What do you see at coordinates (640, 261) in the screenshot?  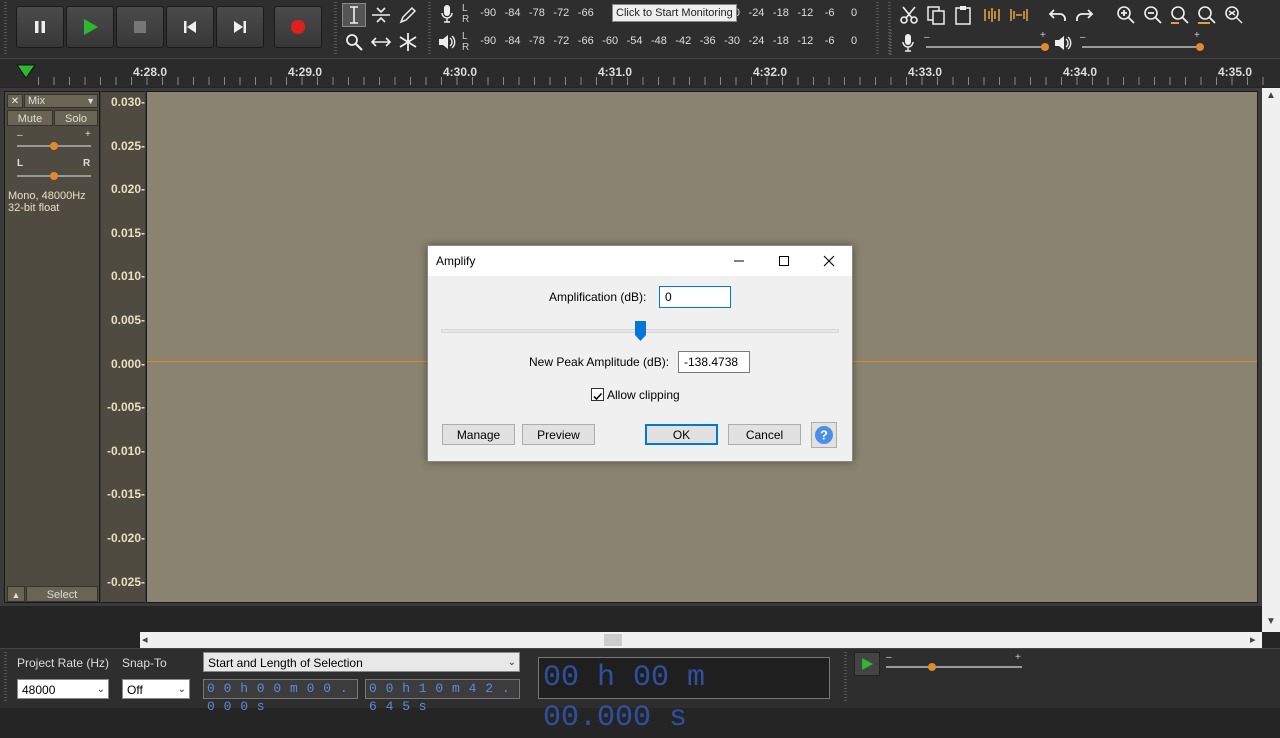 I see `dialog-titlebar: Amplify` at bounding box center [640, 261].